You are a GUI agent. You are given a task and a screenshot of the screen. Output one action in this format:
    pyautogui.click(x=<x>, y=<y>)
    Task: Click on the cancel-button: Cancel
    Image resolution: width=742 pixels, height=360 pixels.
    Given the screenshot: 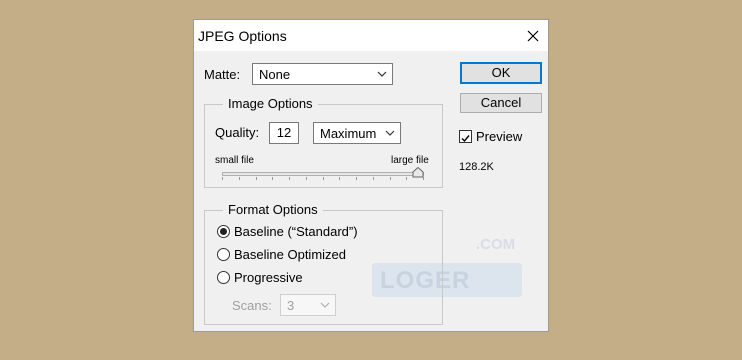 What is the action you would take?
    pyautogui.click(x=501, y=103)
    